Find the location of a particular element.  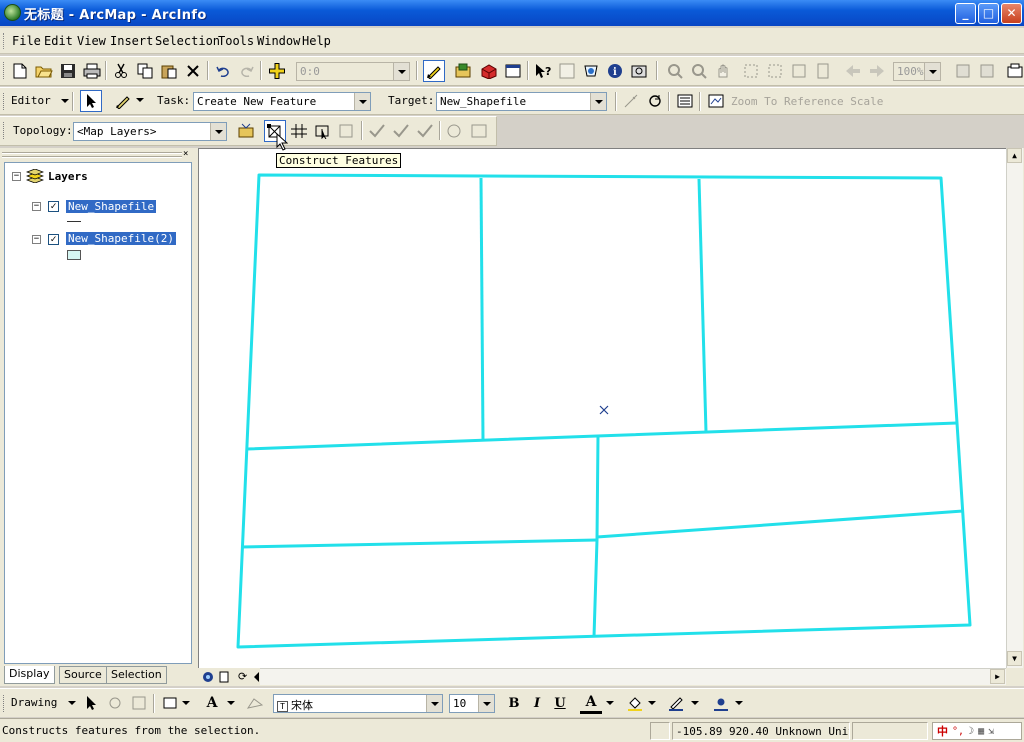

arctoolbox-icon is located at coordinates (489, 71).